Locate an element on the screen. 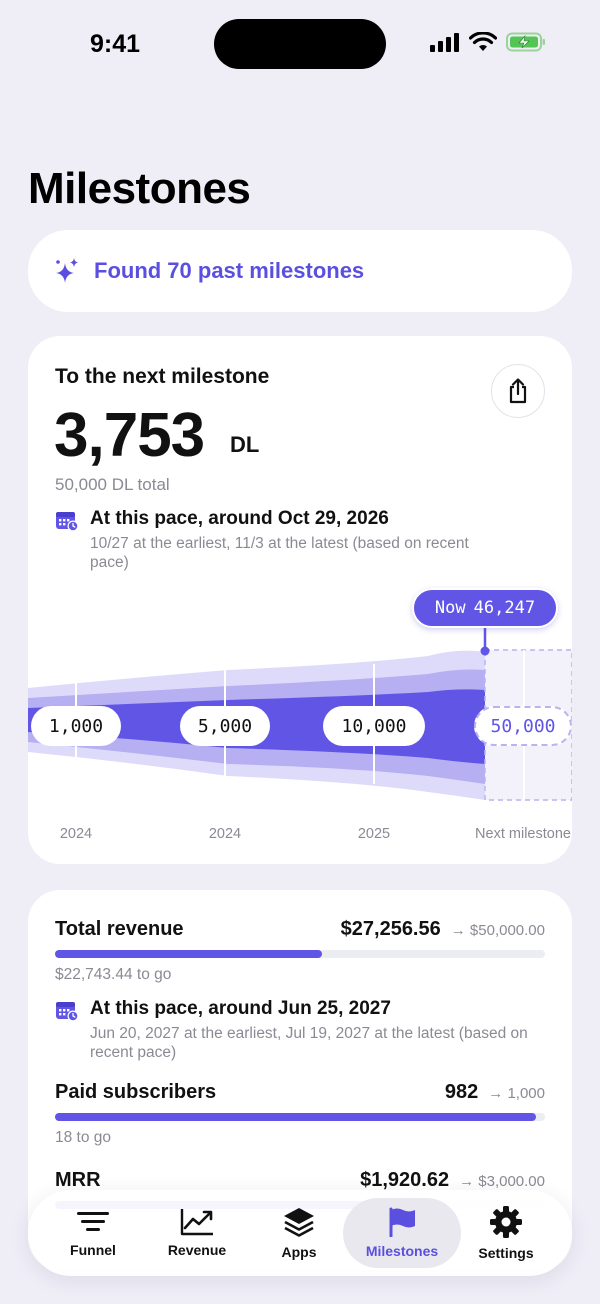 Image resolution: width=600 pixels, height=1304 pixels. tab-bar: Funnel Revenue Apps Milestones Settings is located at coordinates (300, 1233).